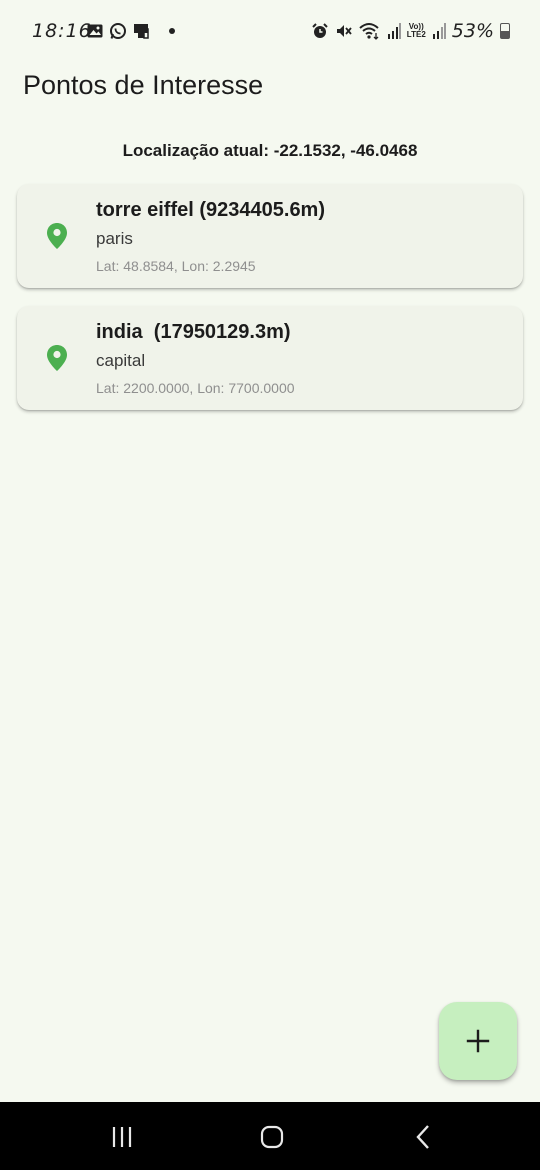 This screenshot has width=540, height=1170. I want to click on system-nav-bar, so click(270, 1136).